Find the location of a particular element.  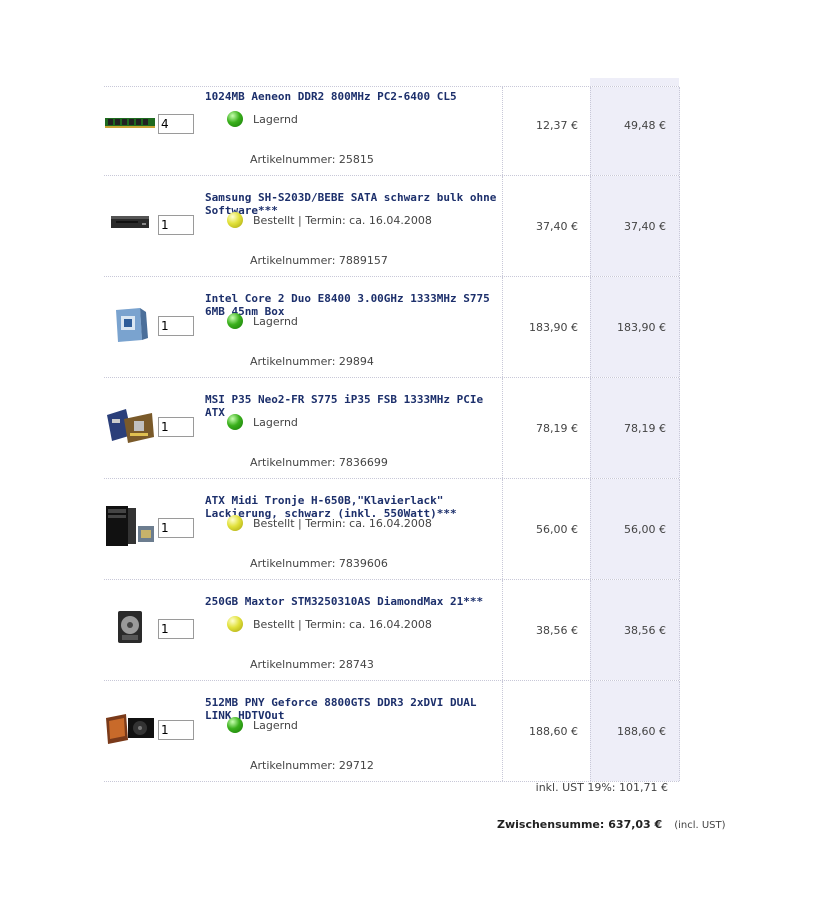

article-number: Artikelnummer: 29712 is located at coordinates (312, 765).